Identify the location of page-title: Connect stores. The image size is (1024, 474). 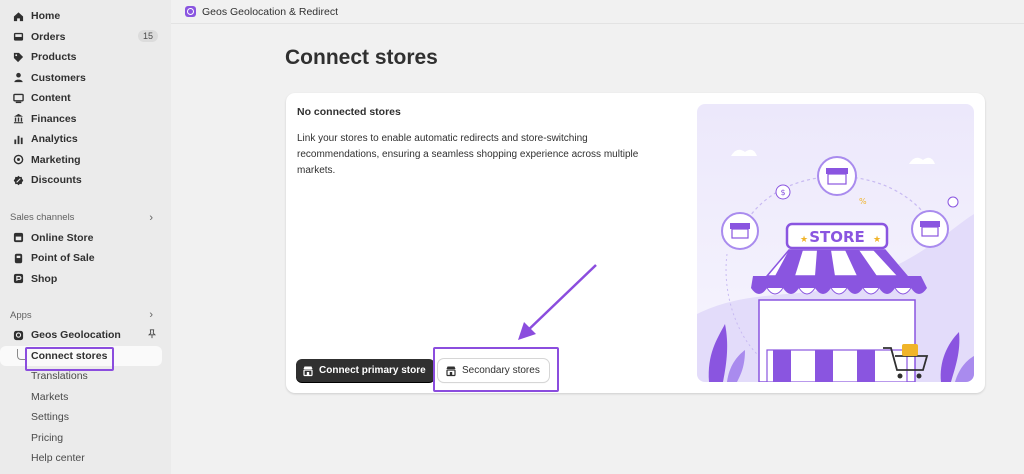
(361, 57).